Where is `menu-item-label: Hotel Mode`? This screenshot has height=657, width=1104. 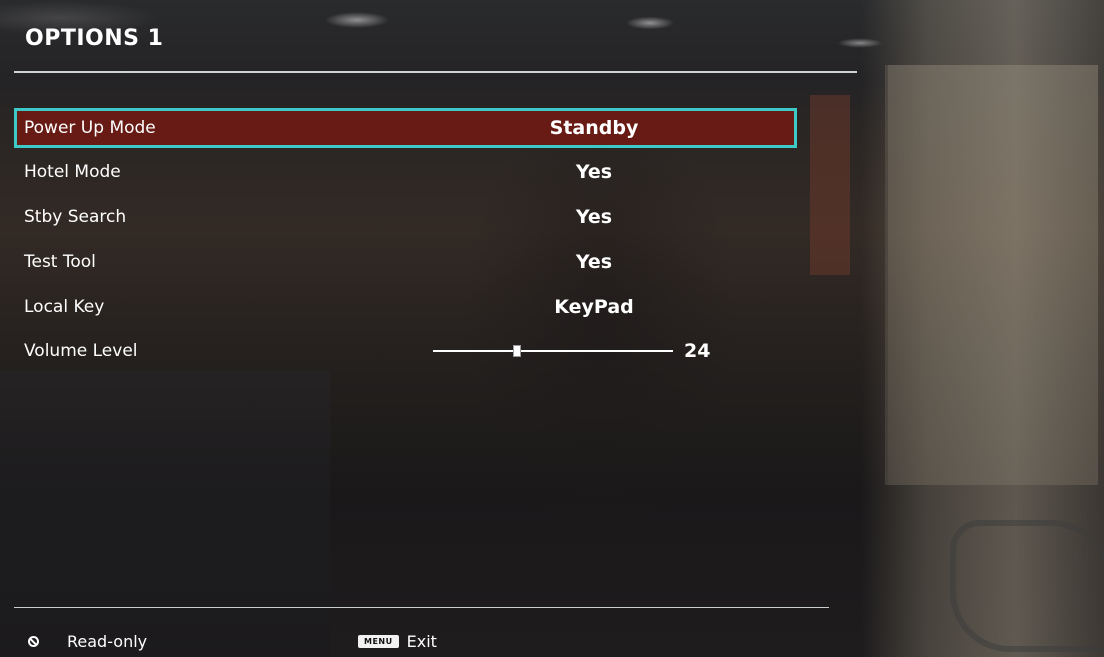
menu-item-label: Hotel Mode is located at coordinates (72, 172).